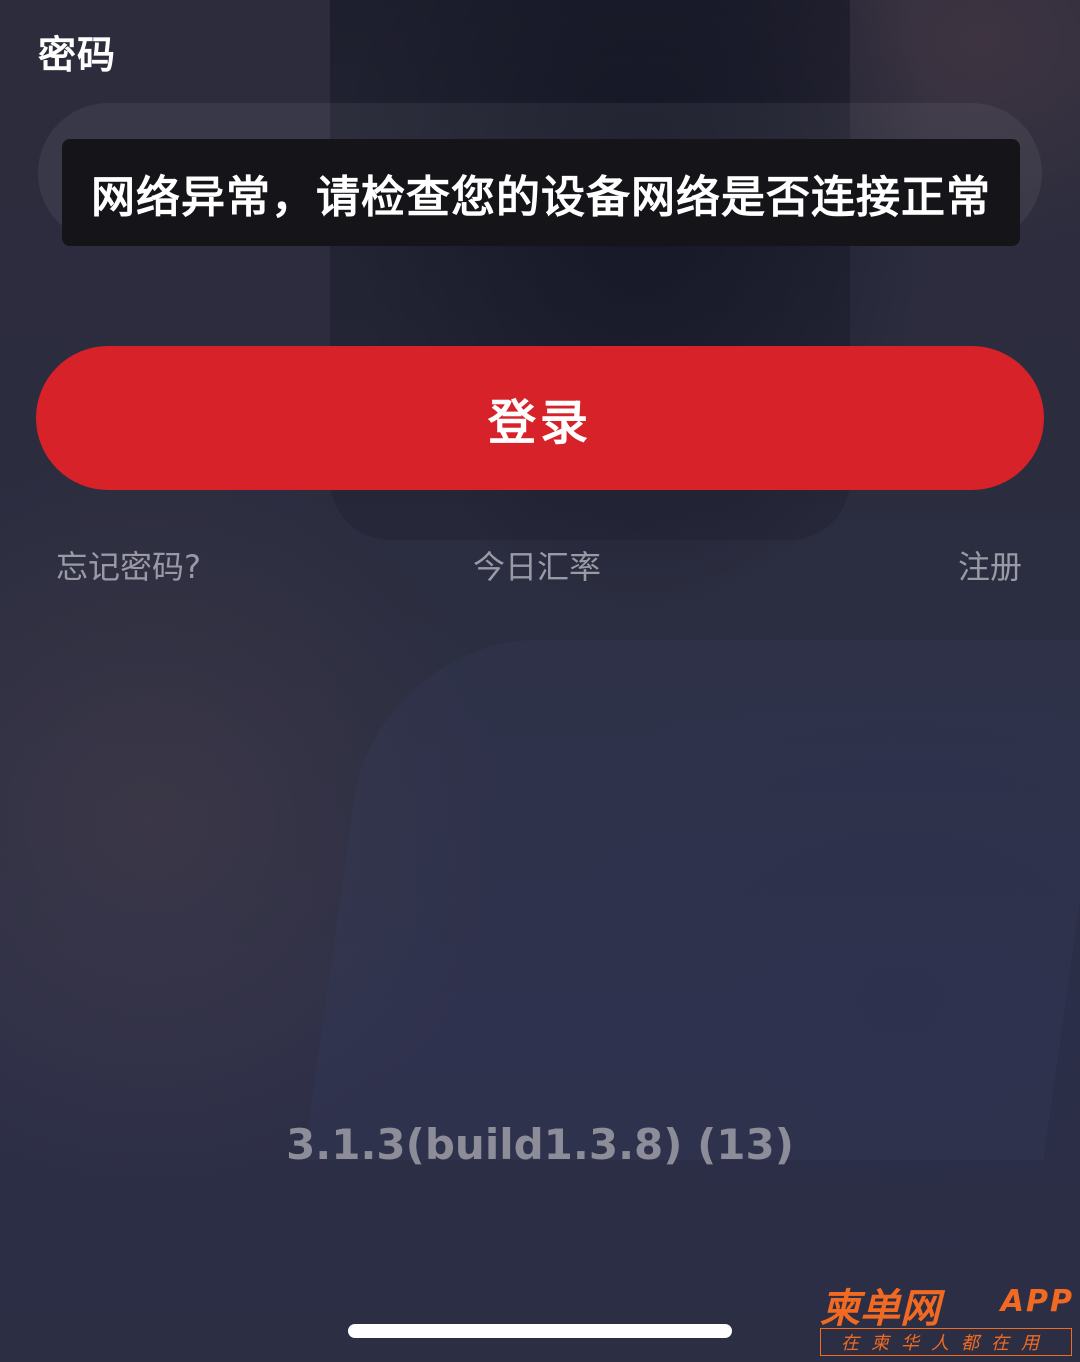  Describe the element at coordinates (540, 1331) in the screenshot. I see `home-indicator` at that location.